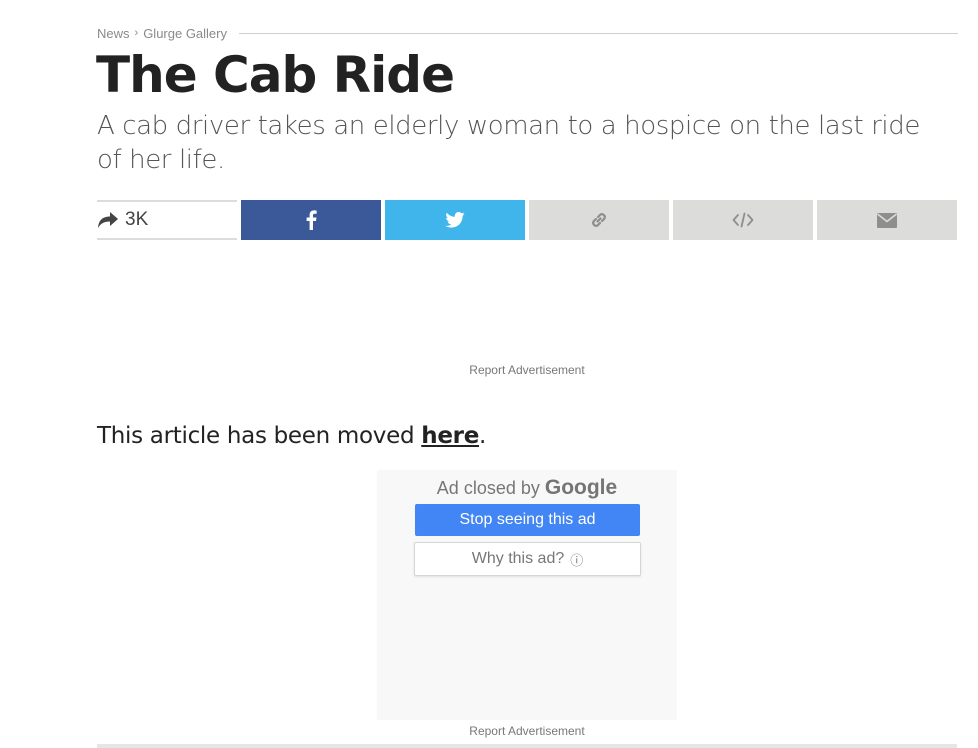 Image resolution: width=978 pixels, height=748 pixels. What do you see at coordinates (259, 436) in the screenshot?
I see `moved-notice-text: This article has been moved` at bounding box center [259, 436].